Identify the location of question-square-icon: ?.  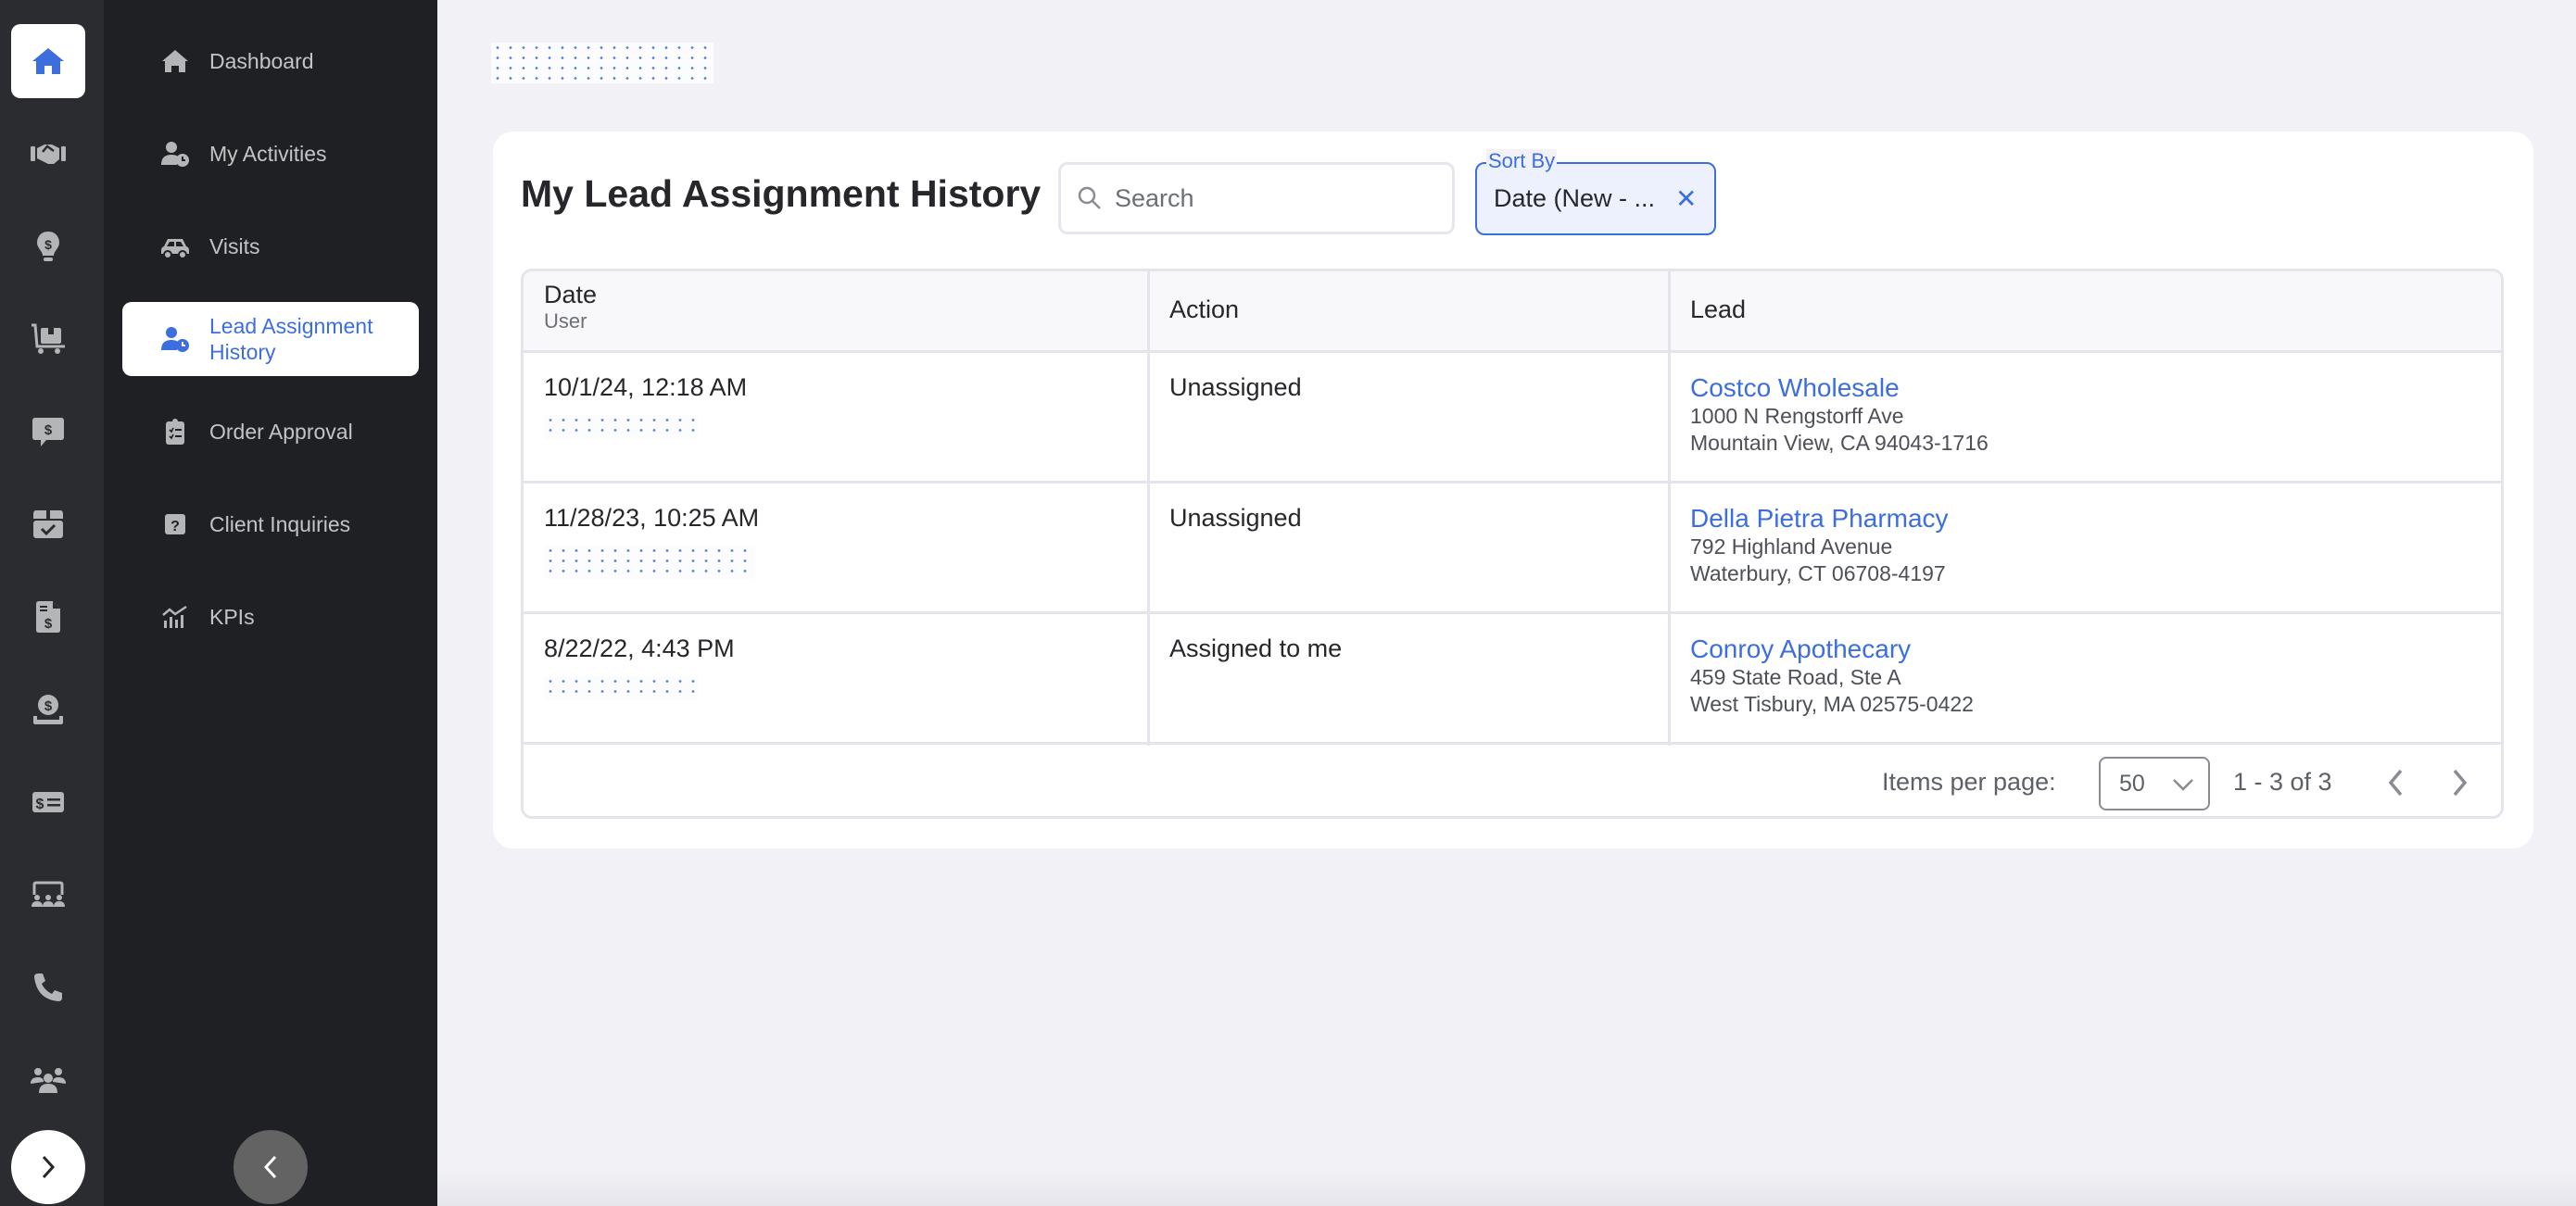
(175, 524).